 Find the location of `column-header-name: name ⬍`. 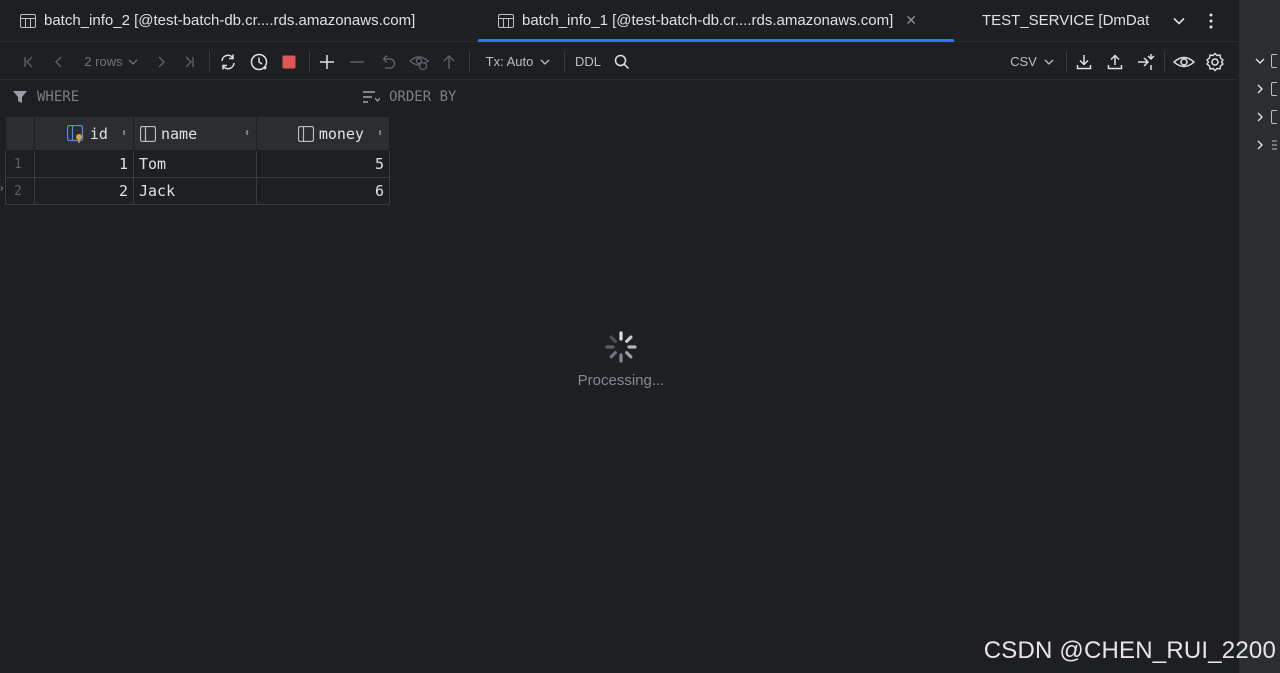

column-header-name: name ⬍ is located at coordinates (195, 133).